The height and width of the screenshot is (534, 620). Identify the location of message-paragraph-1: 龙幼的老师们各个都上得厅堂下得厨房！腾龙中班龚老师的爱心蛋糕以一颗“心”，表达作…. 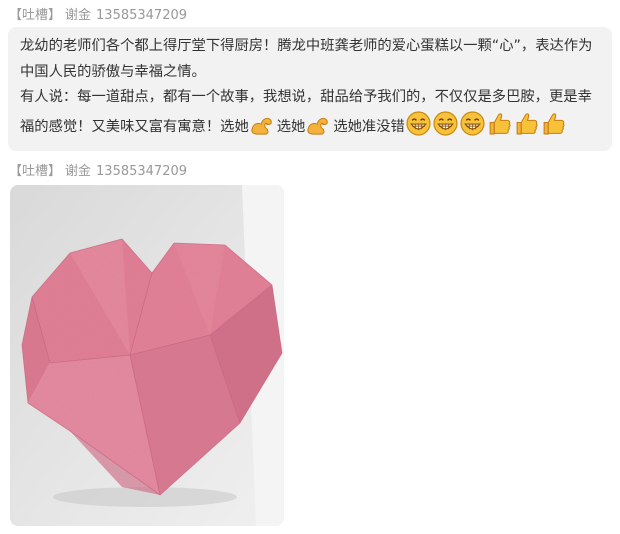
(306, 59).